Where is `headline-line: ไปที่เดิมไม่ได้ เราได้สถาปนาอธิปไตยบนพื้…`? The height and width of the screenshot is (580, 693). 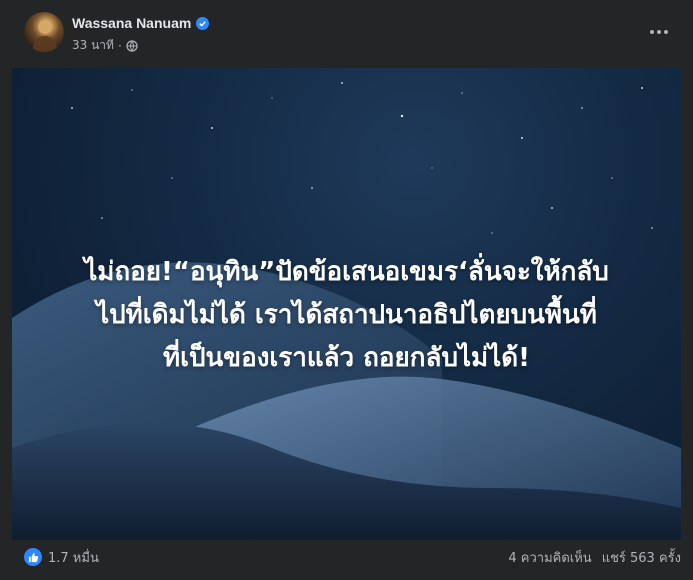
headline-line: ไปที่เดิมไม่ได้ เราได้สถาปนาอธิปไตยบนพื้… is located at coordinates (346, 315).